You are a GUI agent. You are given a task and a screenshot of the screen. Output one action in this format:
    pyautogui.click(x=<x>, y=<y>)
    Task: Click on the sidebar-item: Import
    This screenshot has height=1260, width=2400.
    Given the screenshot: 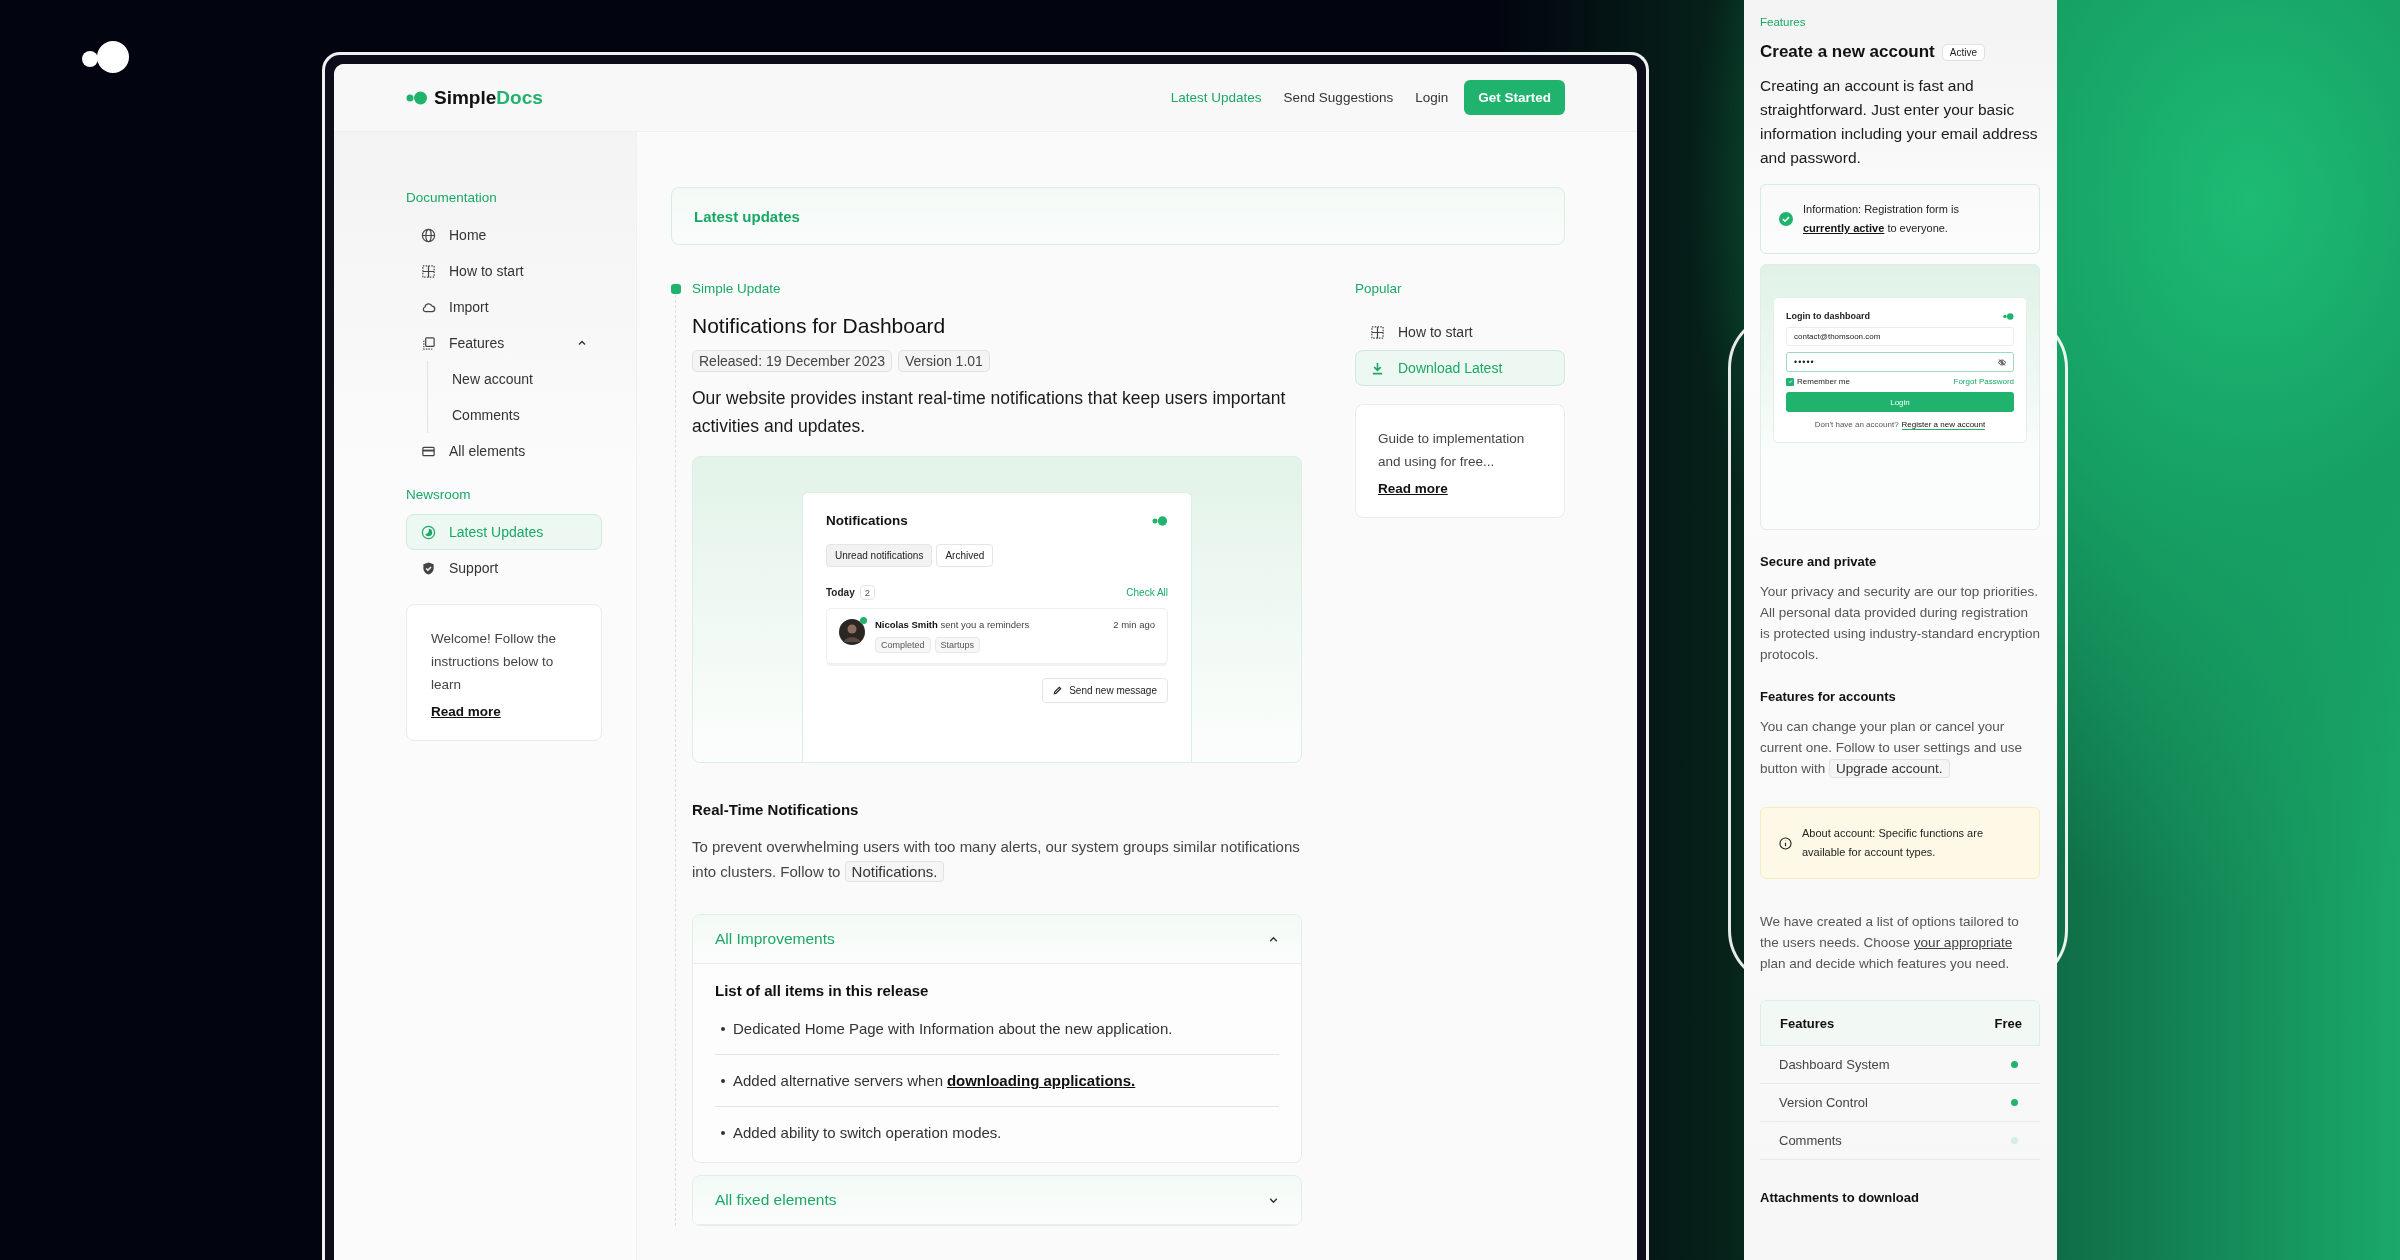 What is the action you would take?
    pyautogui.click(x=504, y=307)
    